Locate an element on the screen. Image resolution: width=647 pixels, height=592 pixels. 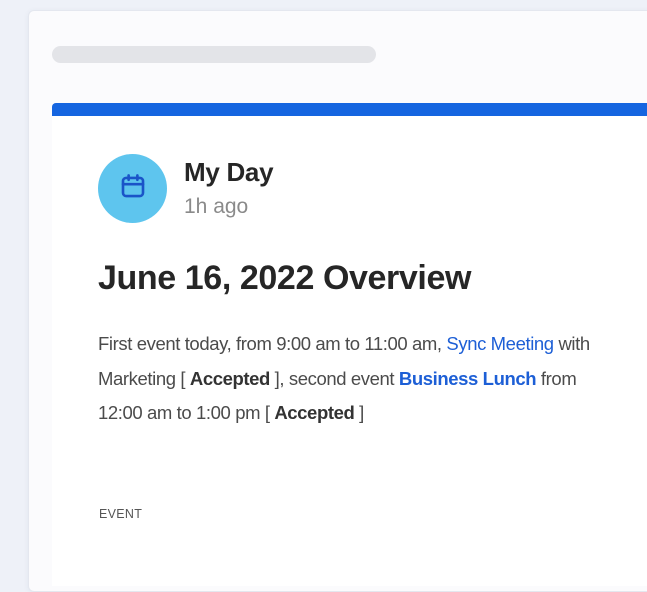
description-text: ], second event is located at coordinates (334, 378).